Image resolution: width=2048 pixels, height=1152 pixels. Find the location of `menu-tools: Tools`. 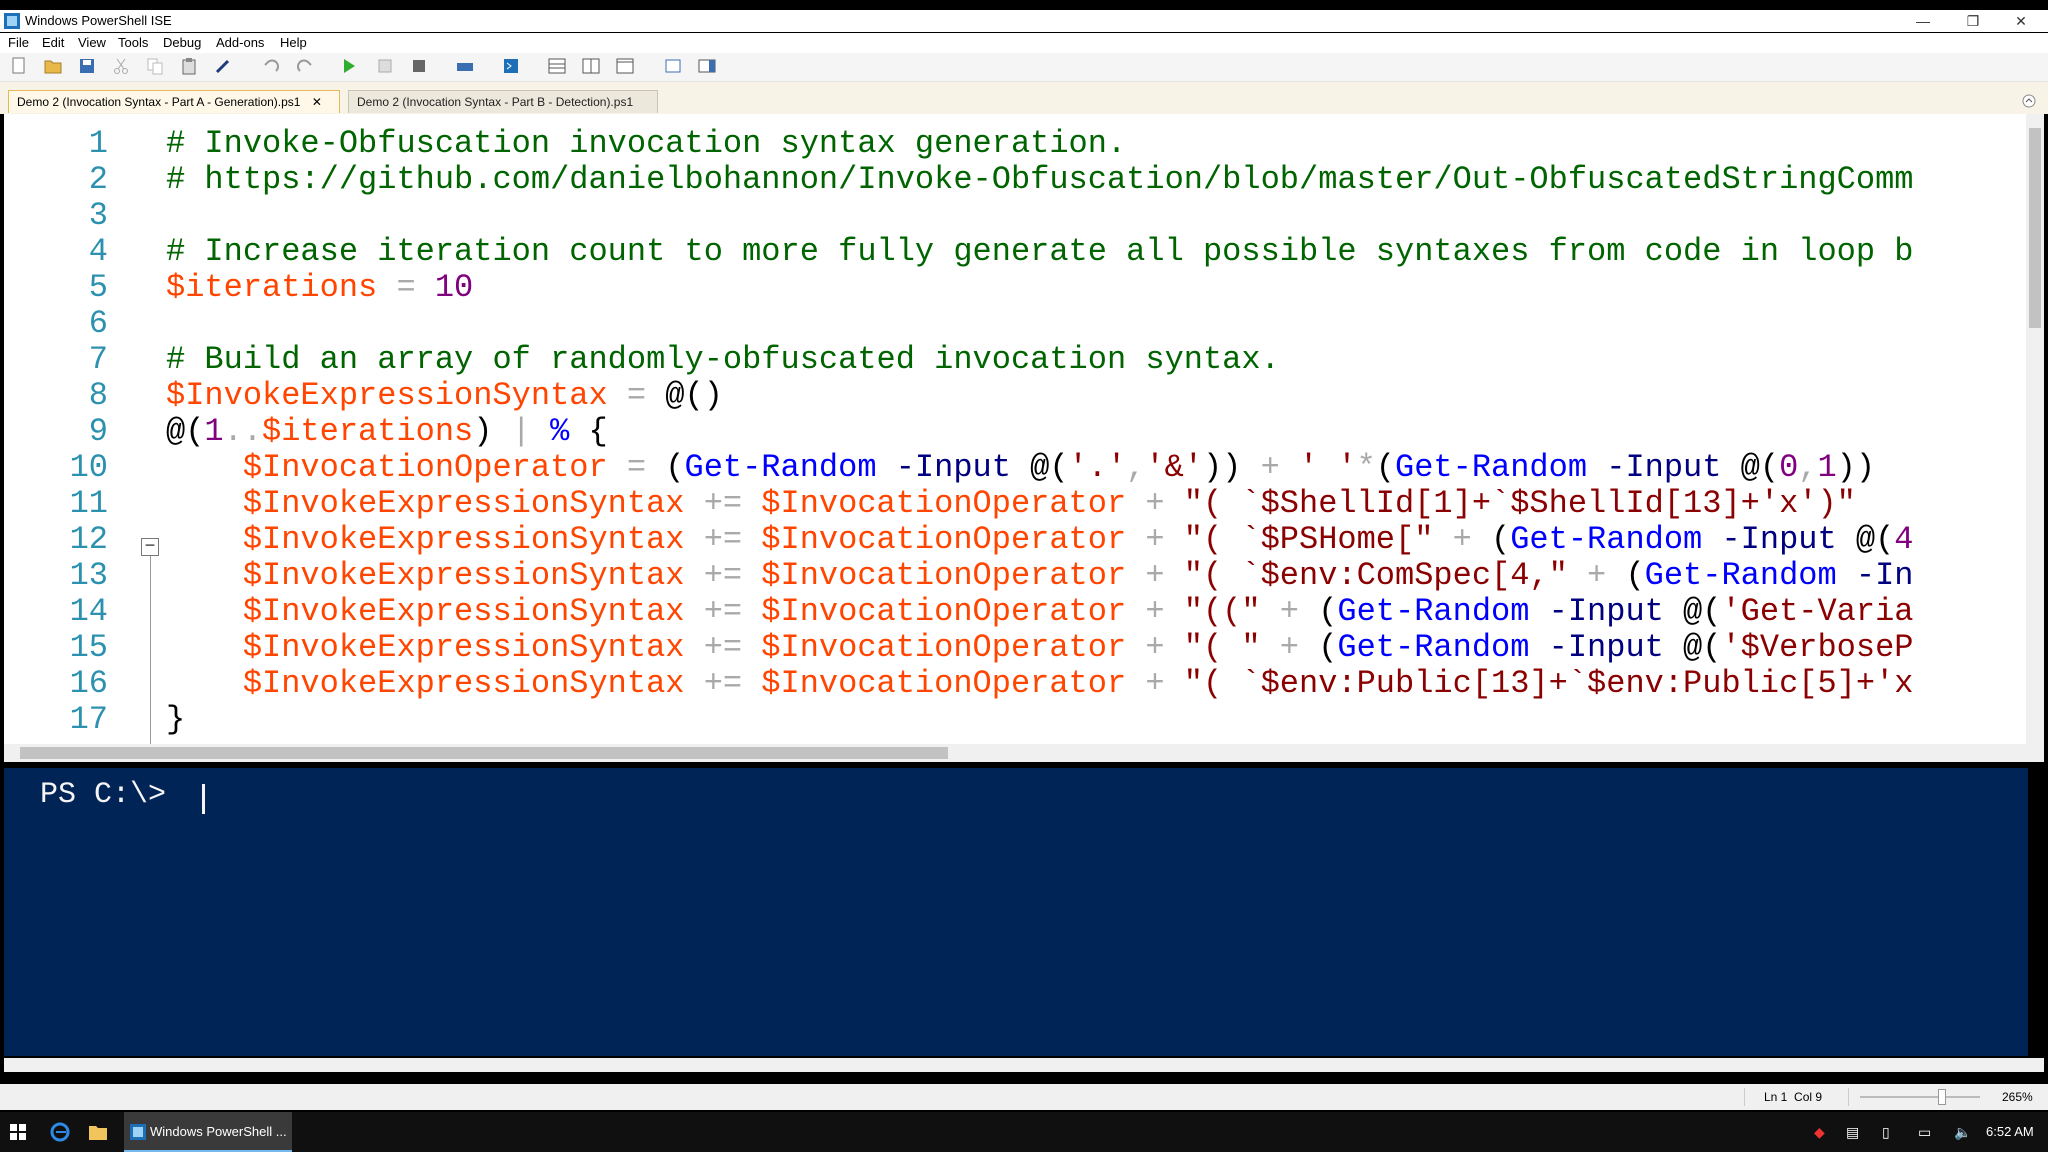

menu-tools: Tools is located at coordinates (133, 42).